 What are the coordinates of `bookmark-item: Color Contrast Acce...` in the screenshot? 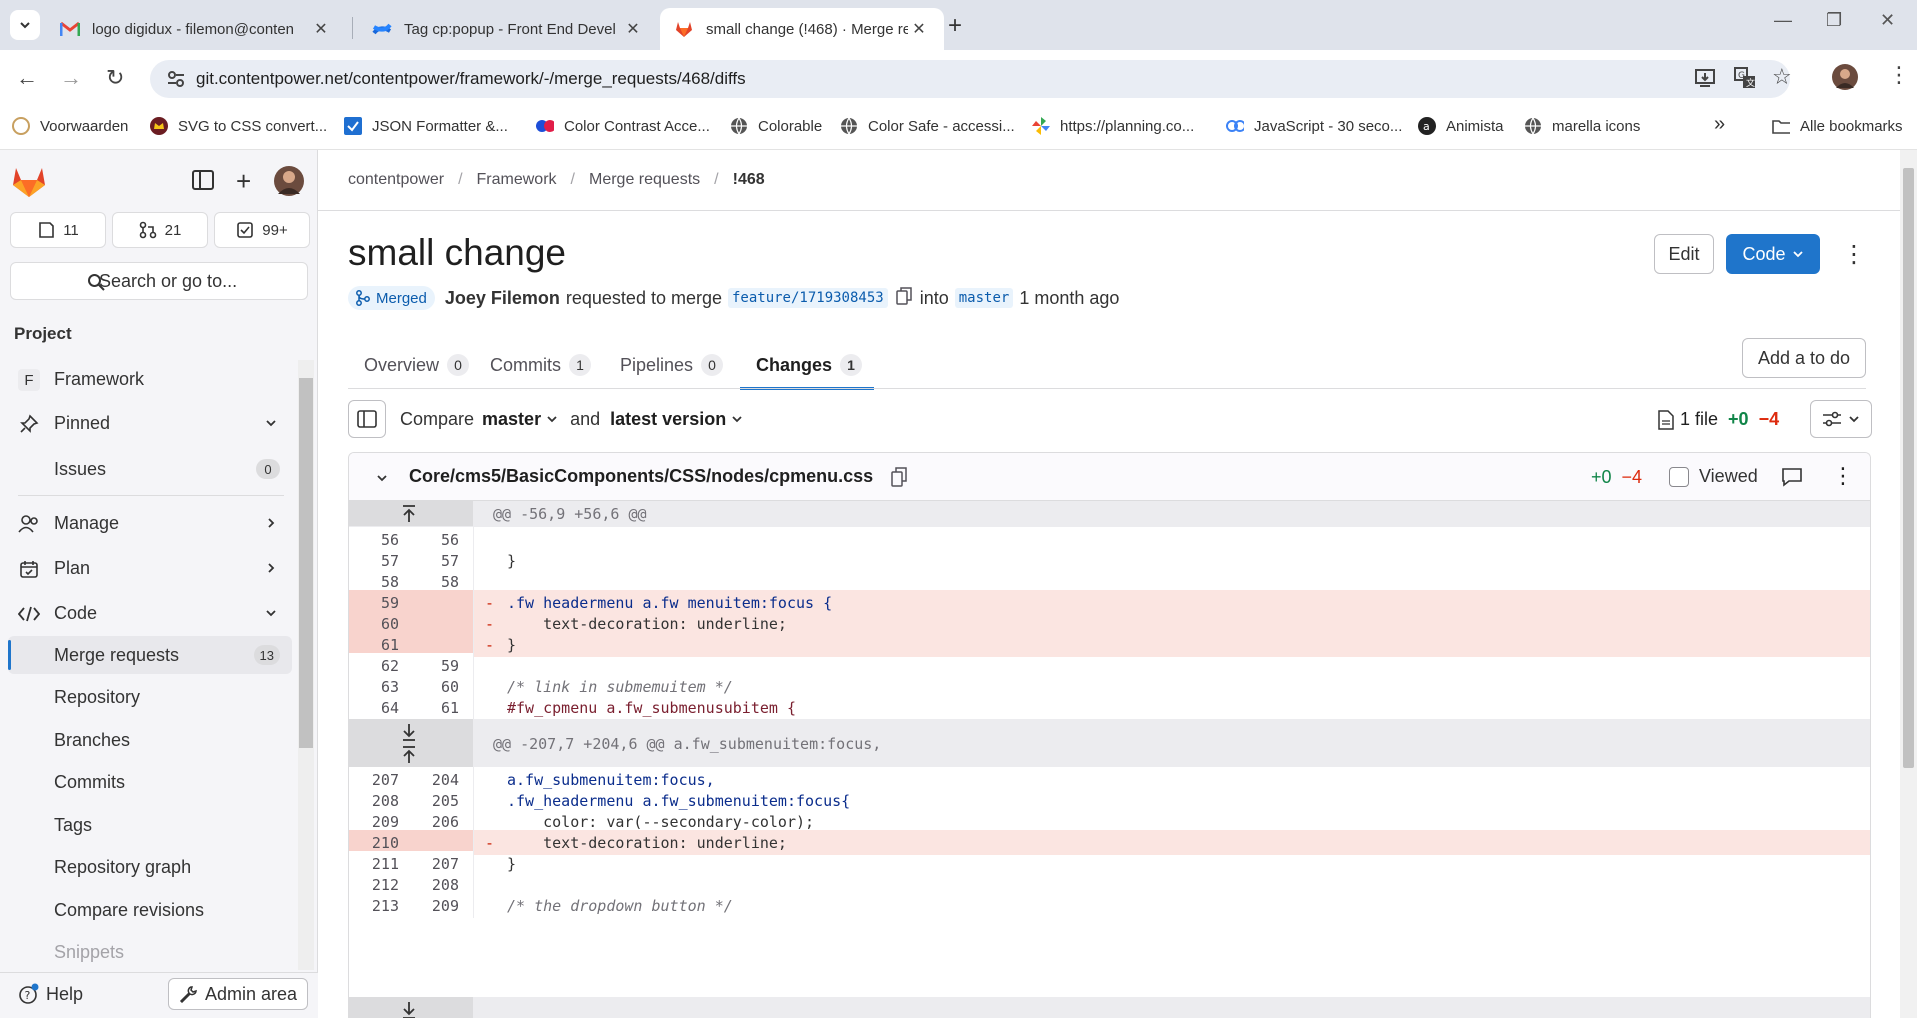 It's located at (623, 126).